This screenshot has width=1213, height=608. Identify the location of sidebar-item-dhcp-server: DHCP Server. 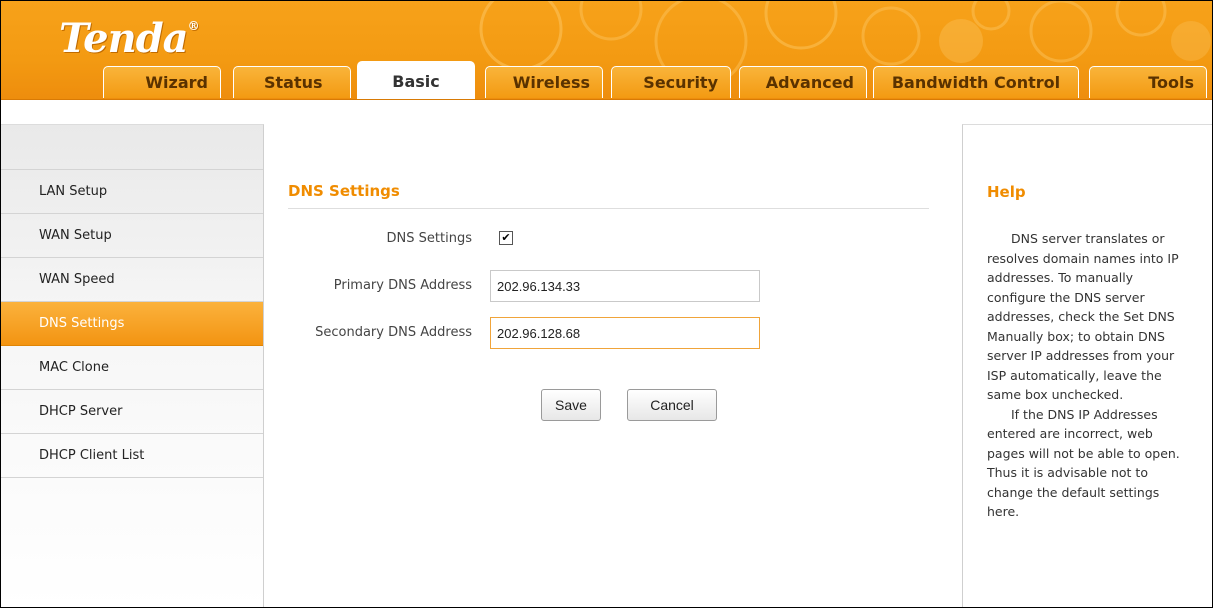
(132, 412).